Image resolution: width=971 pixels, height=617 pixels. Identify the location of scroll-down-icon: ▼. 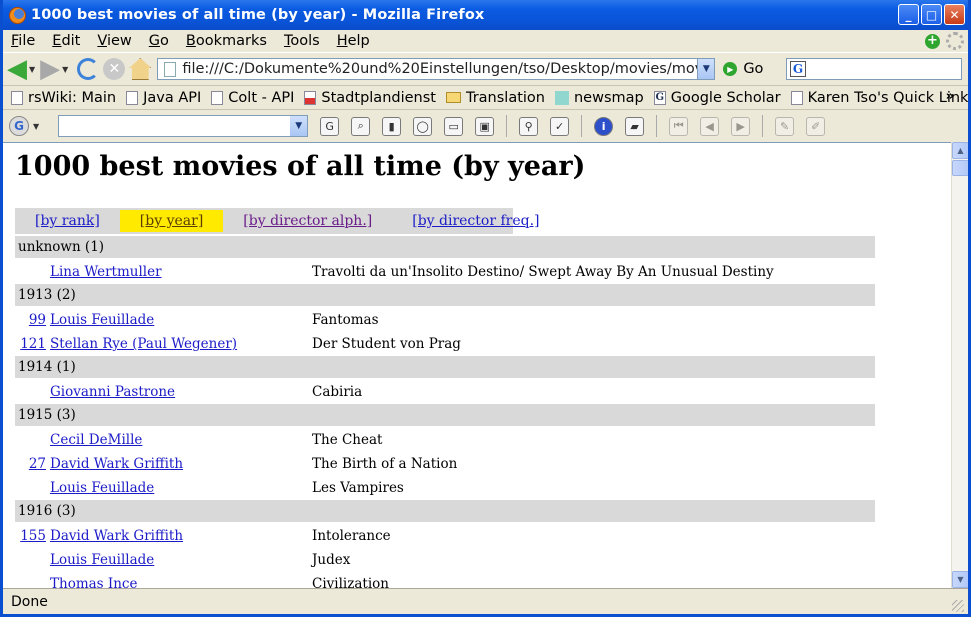
(960, 579).